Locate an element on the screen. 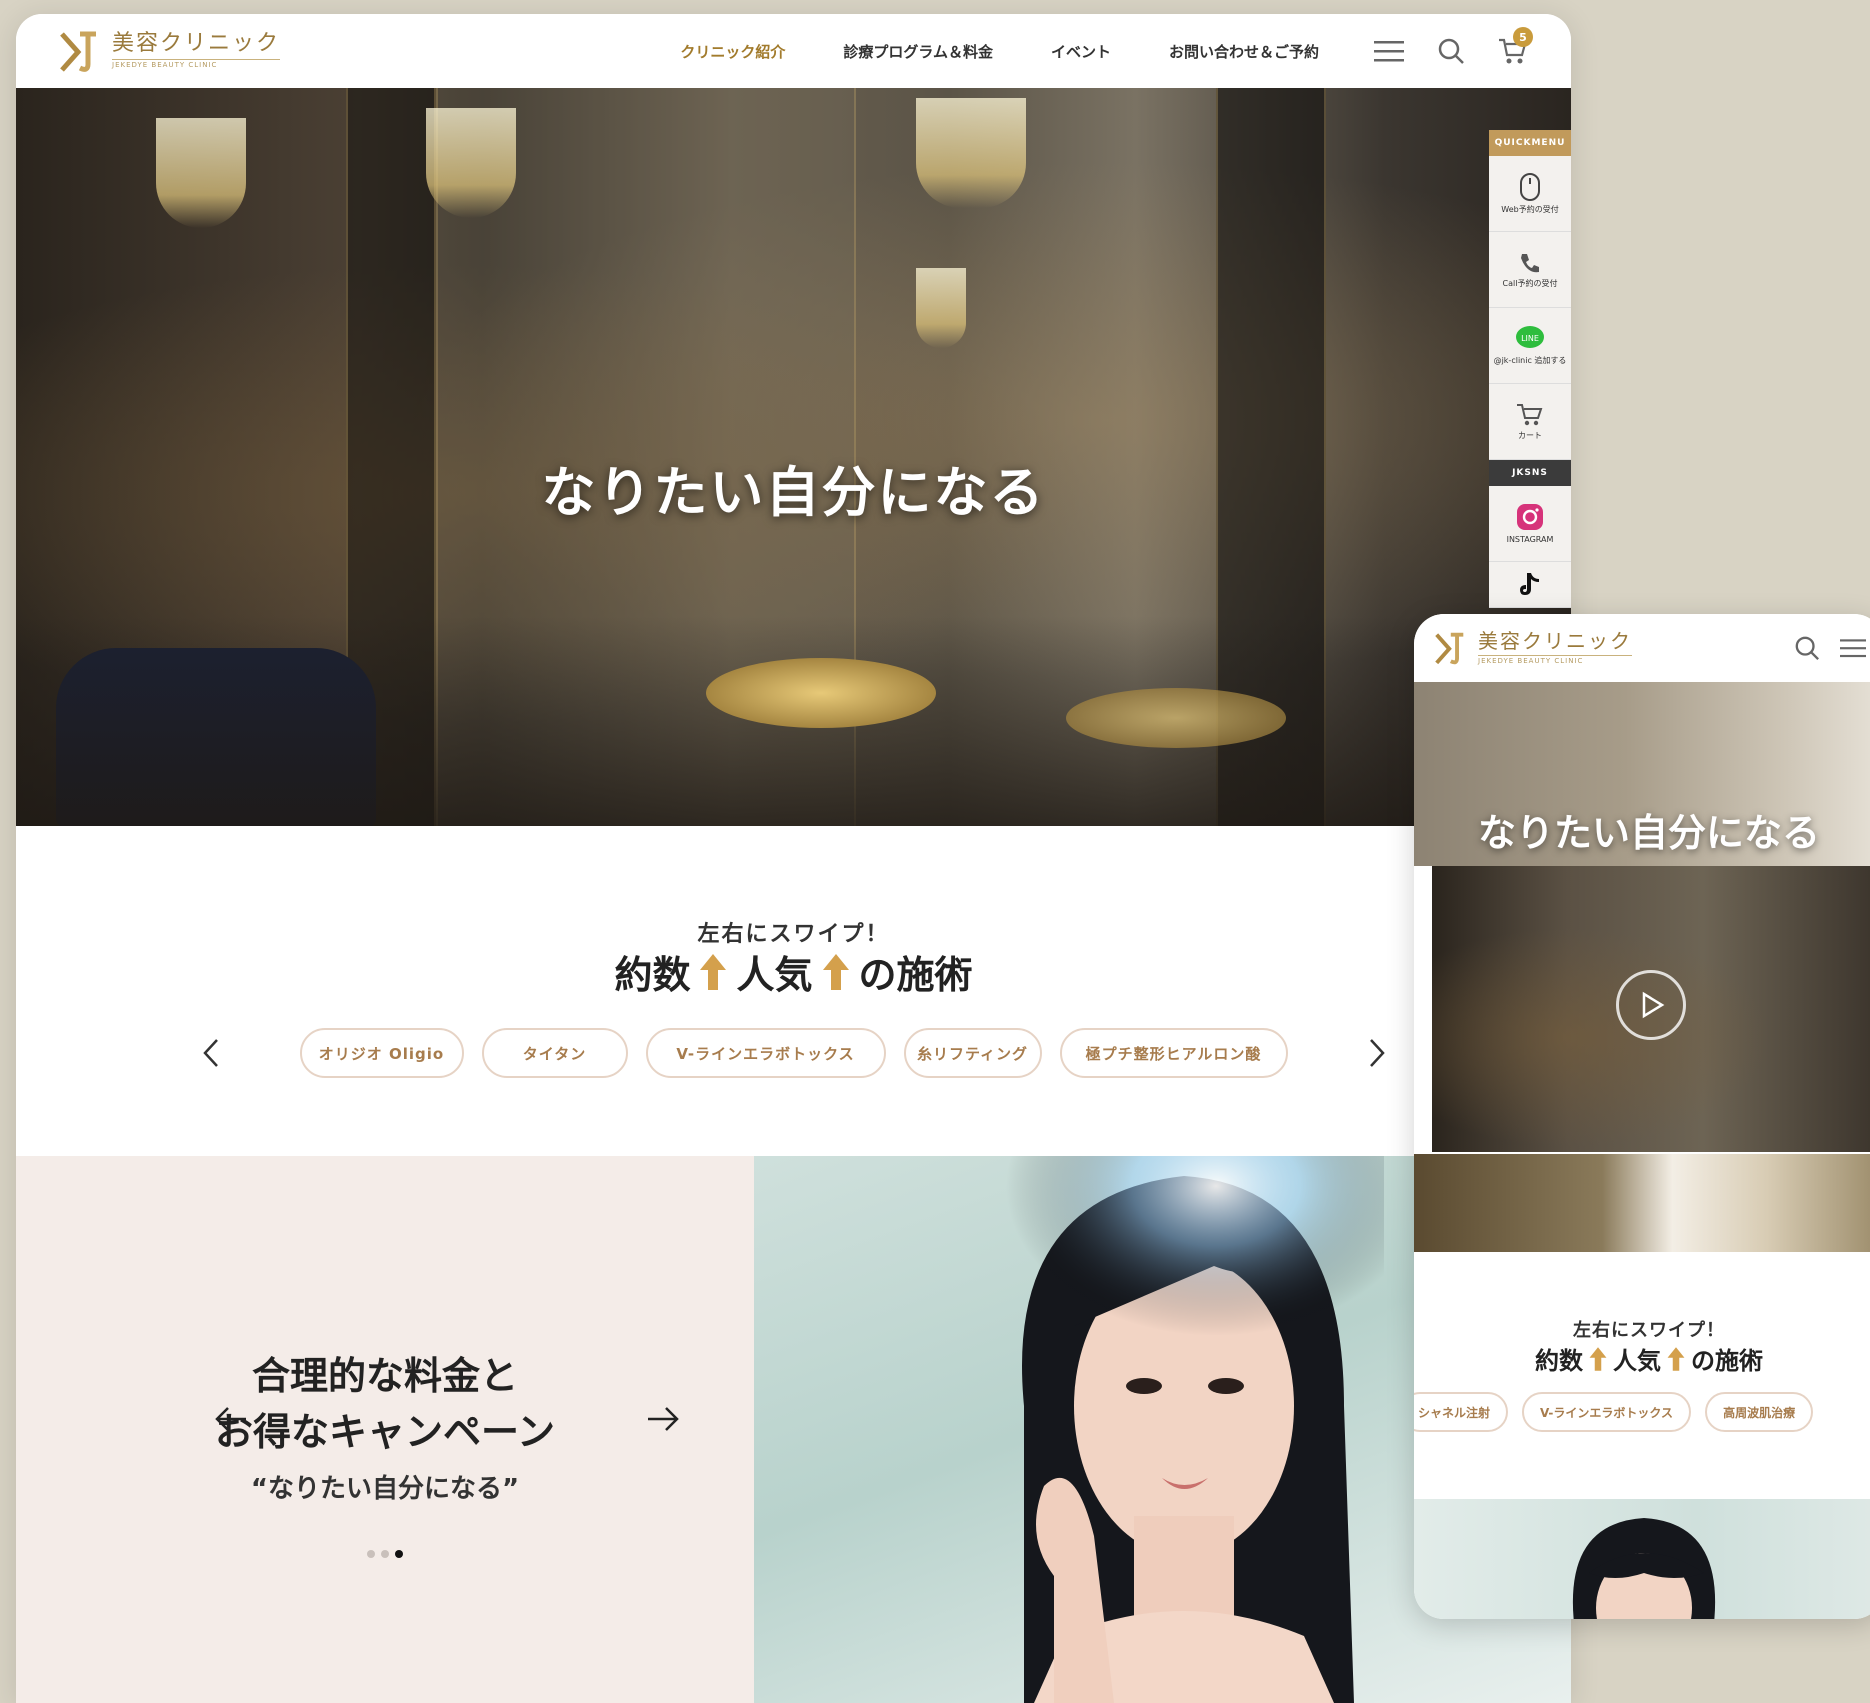  mobile-hero-headline: なりたい自分になる is located at coordinates (1648, 833).